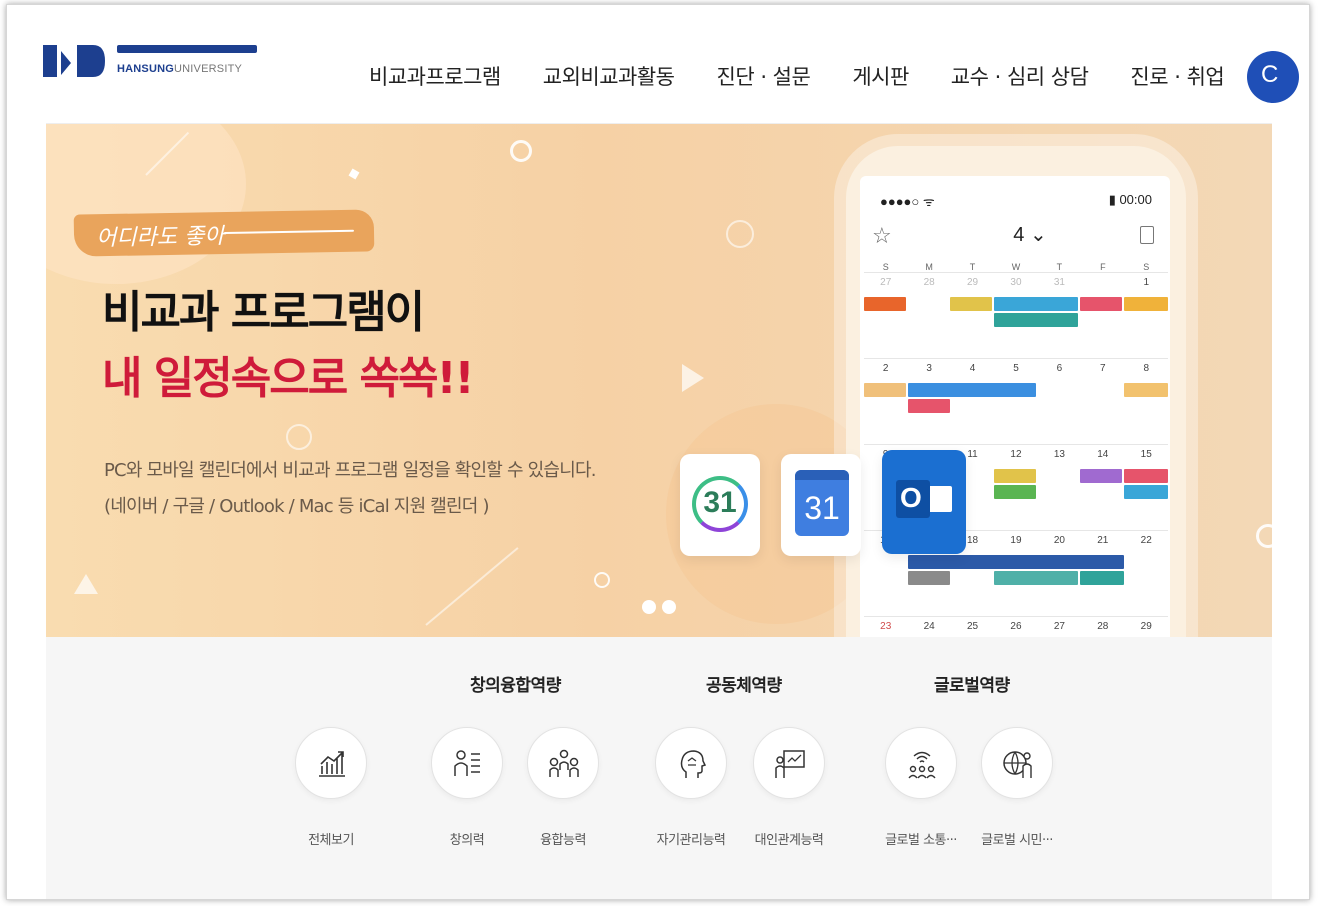 This screenshot has width=1318, height=906. I want to click on brush-text: 어디라도 좋아, so click(160, 237).